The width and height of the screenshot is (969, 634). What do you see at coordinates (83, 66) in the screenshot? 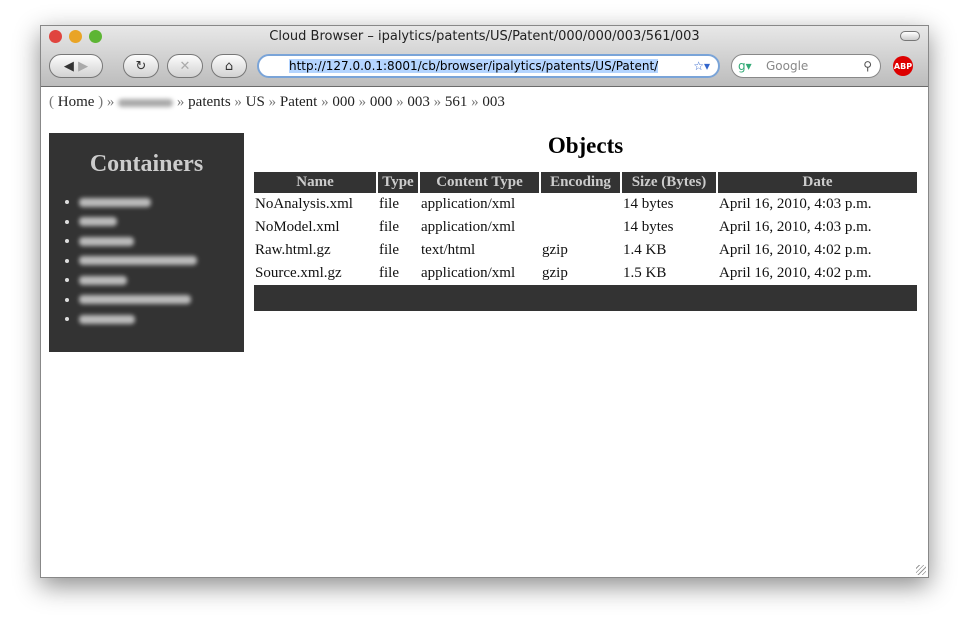
I see `forward-icon: ▶` at bounding box center [83, 66].